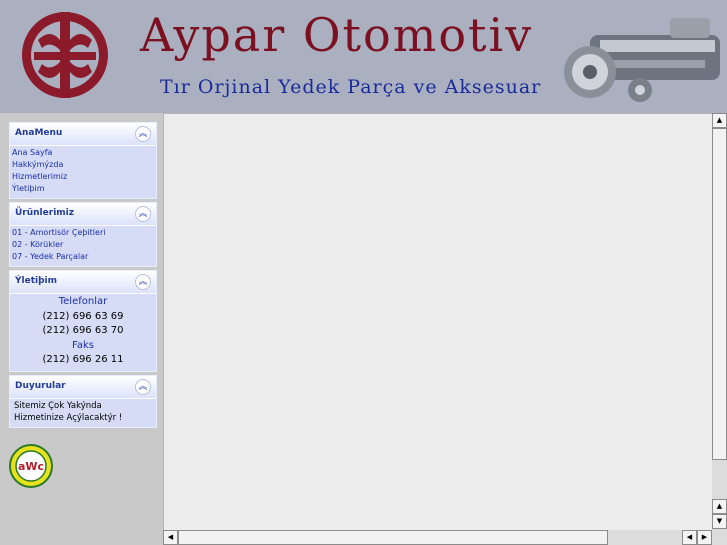  What do you see at coordinates (83, 257) in the screenshot?
I see `product-link-yedek-parcalar: 07 - Yedek Parçalar` at bounding box center [83, 257].